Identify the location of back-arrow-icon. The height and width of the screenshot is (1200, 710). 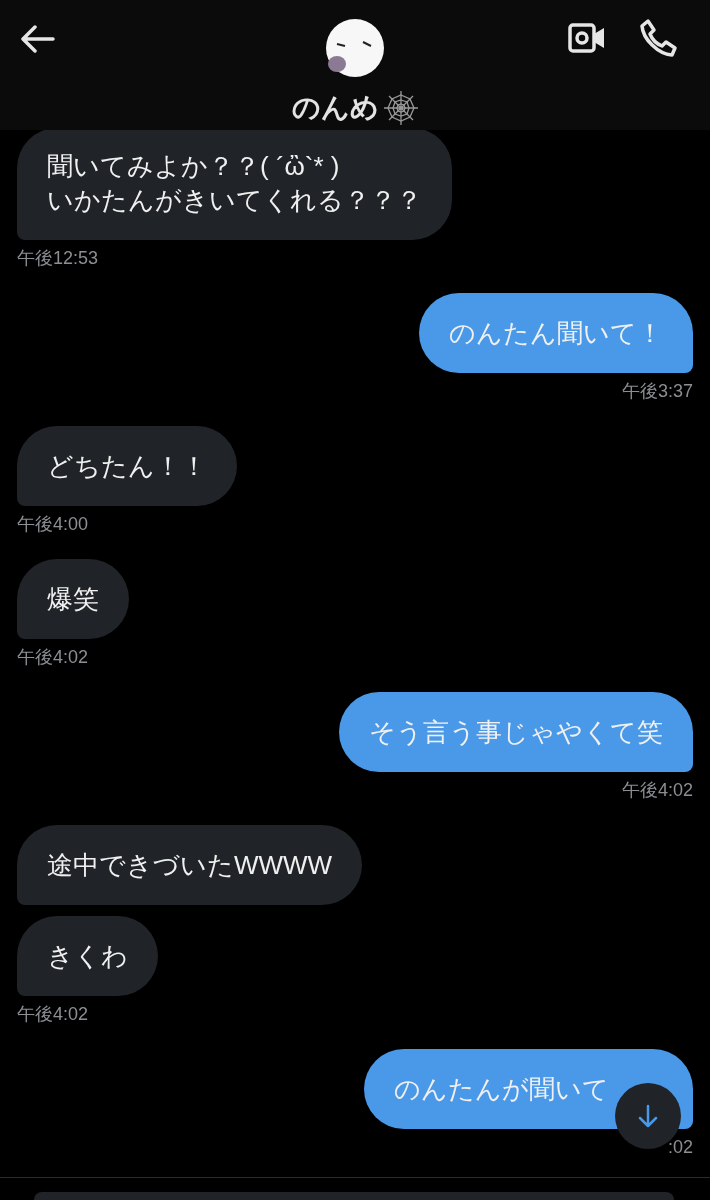
(38, 39).